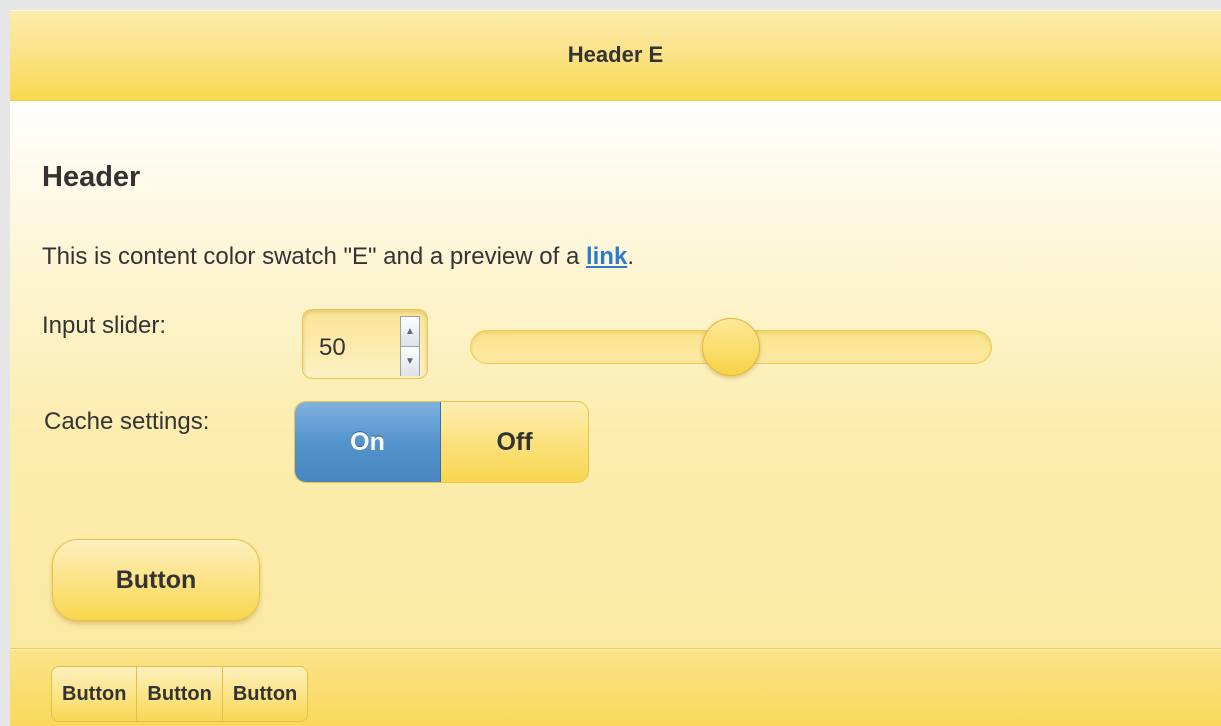 The width and height of the screenshot is (1221, 726). I want to click on main-button: Button, so click(156, 580).